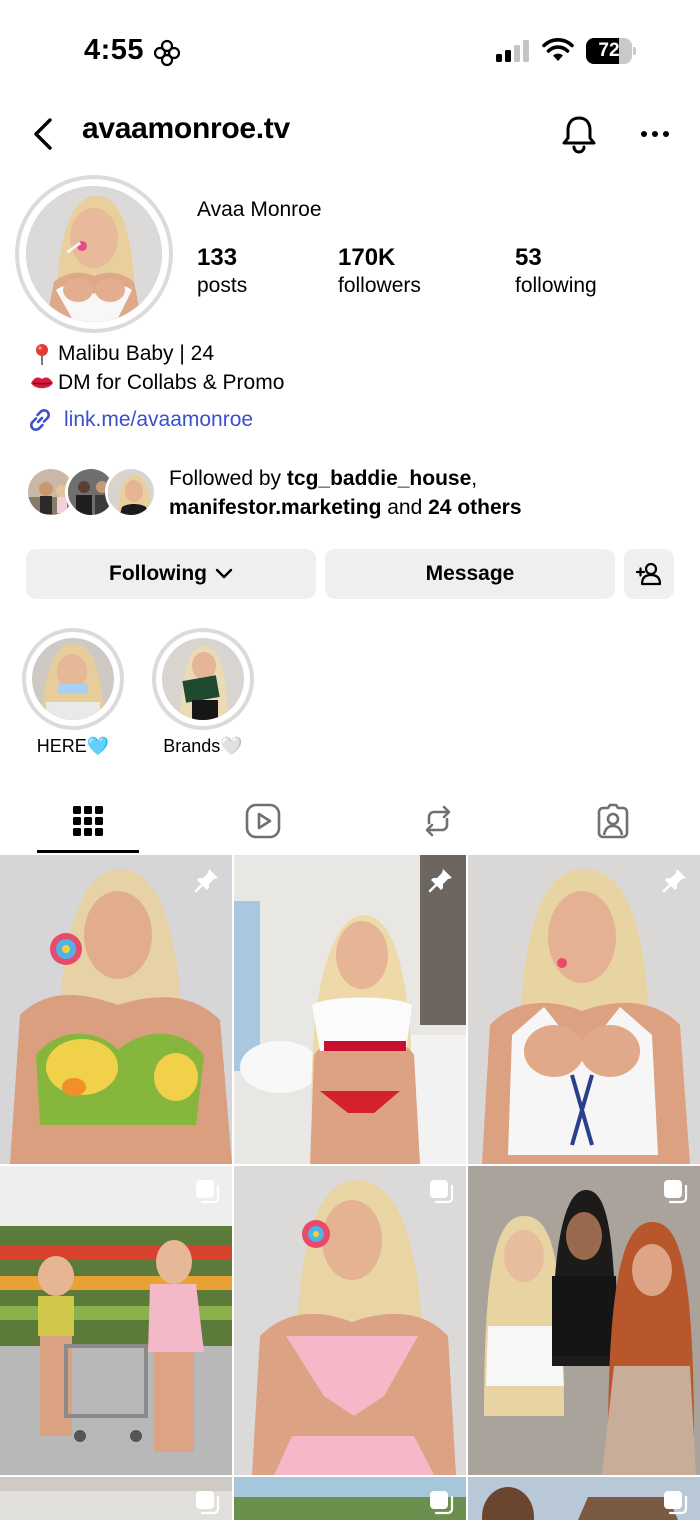  I want to click on followed-by-user1: tcg_baddie_house, so click(379, 478).